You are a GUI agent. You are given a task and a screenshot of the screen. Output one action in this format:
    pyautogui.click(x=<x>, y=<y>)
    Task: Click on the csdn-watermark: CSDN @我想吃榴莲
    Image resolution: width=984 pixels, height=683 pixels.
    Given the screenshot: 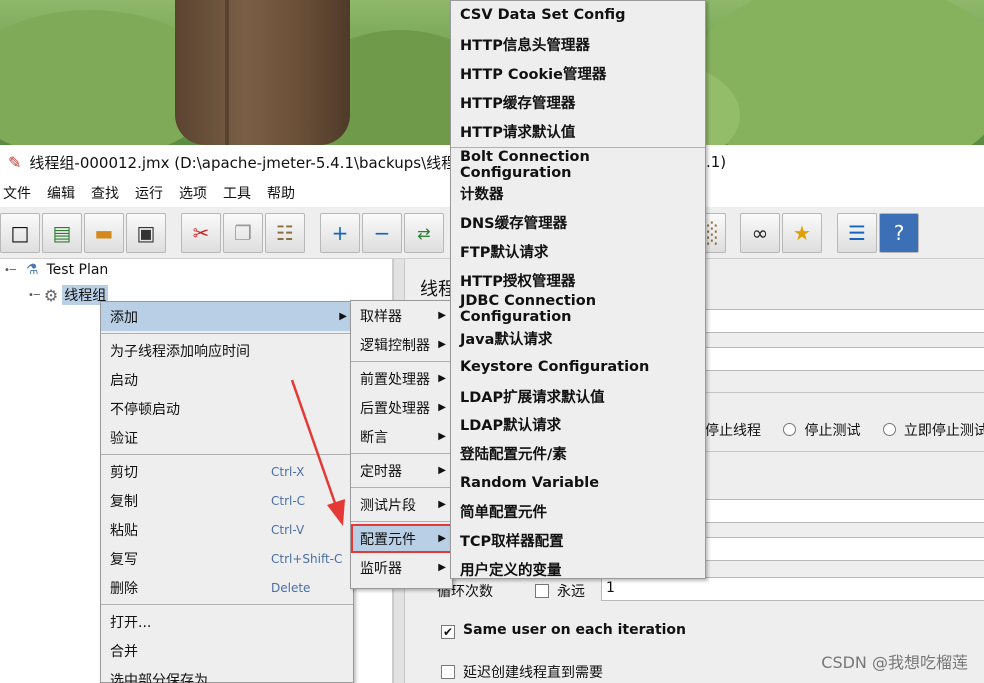 What is the action you would take?
    pyautogui.click(x=894, y=662)
    